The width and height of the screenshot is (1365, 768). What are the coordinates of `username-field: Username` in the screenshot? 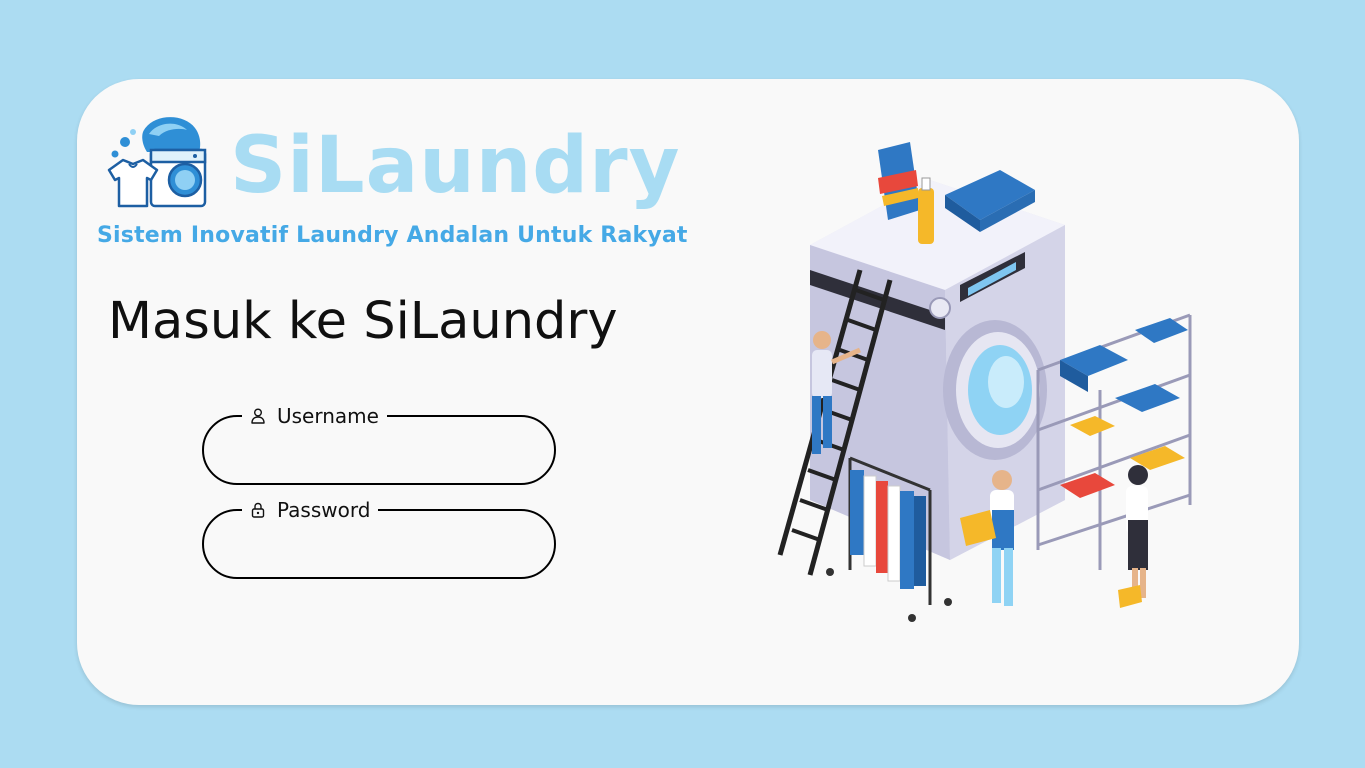 It's located at (379, 444).